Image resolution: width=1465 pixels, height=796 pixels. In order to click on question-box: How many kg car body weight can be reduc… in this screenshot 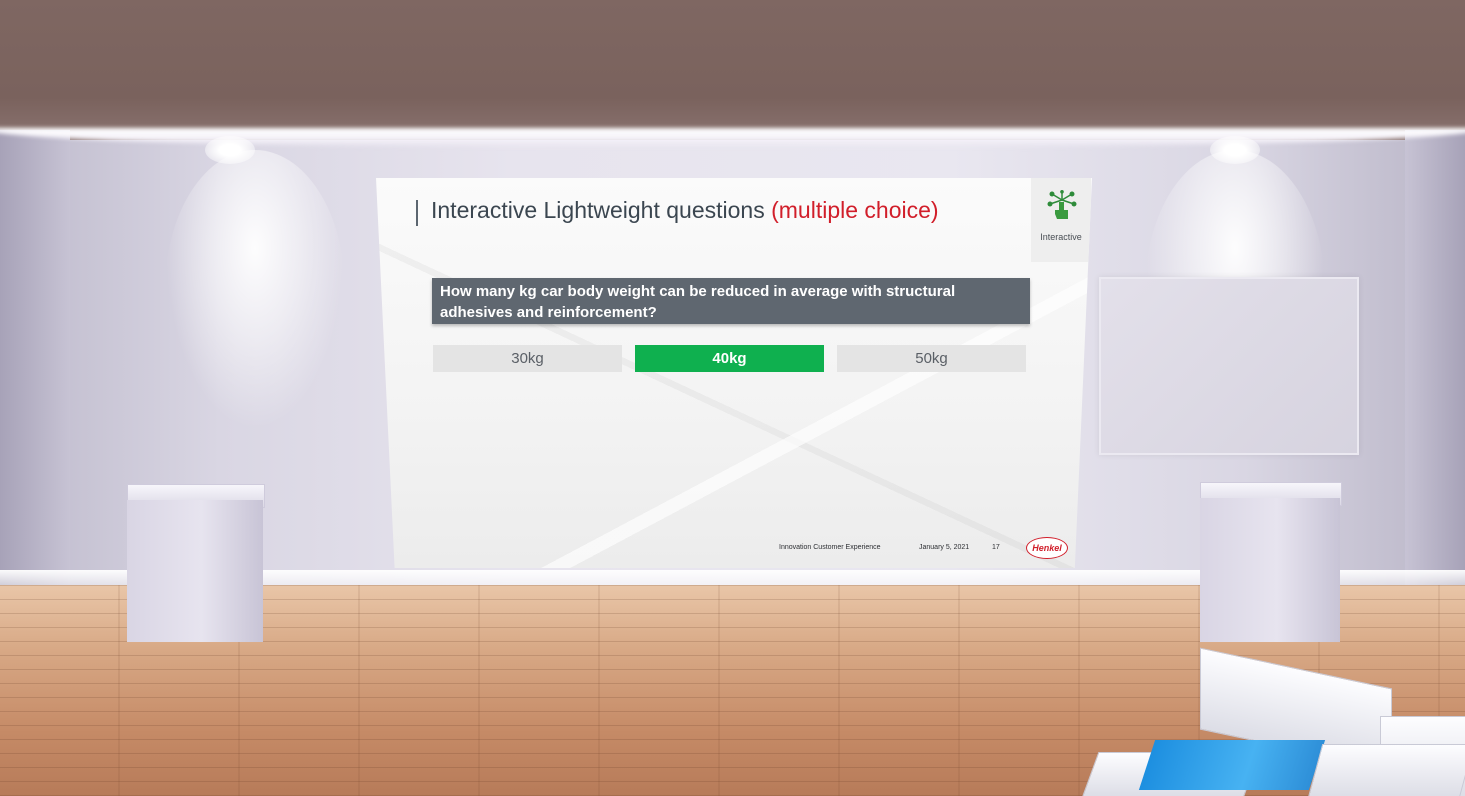, I will do `click(731, 301)`.